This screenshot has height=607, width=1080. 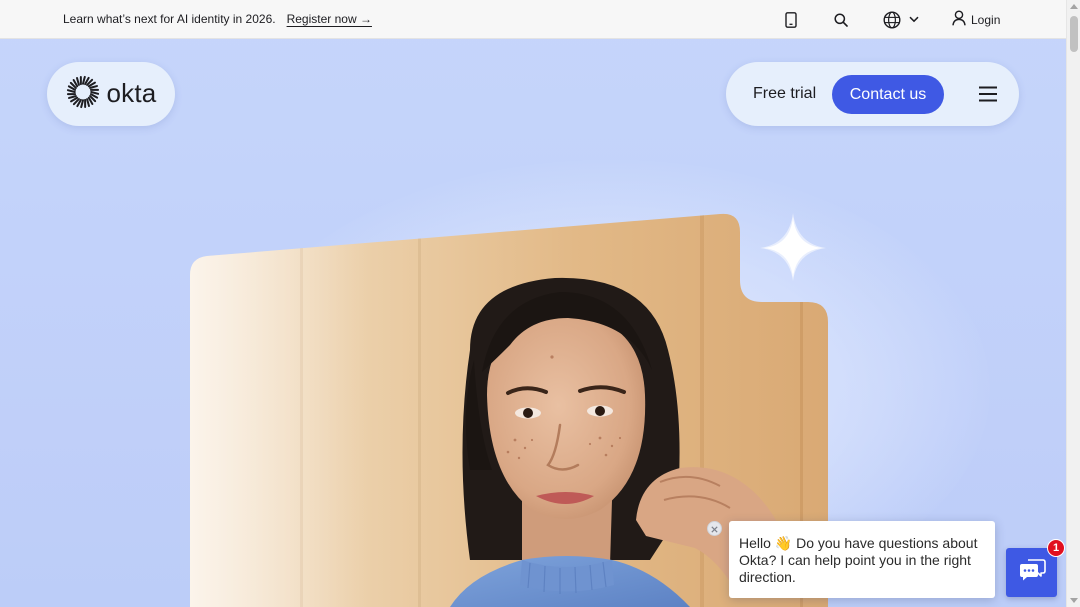 I want to click on close-icon, so click(x=714, y=529).